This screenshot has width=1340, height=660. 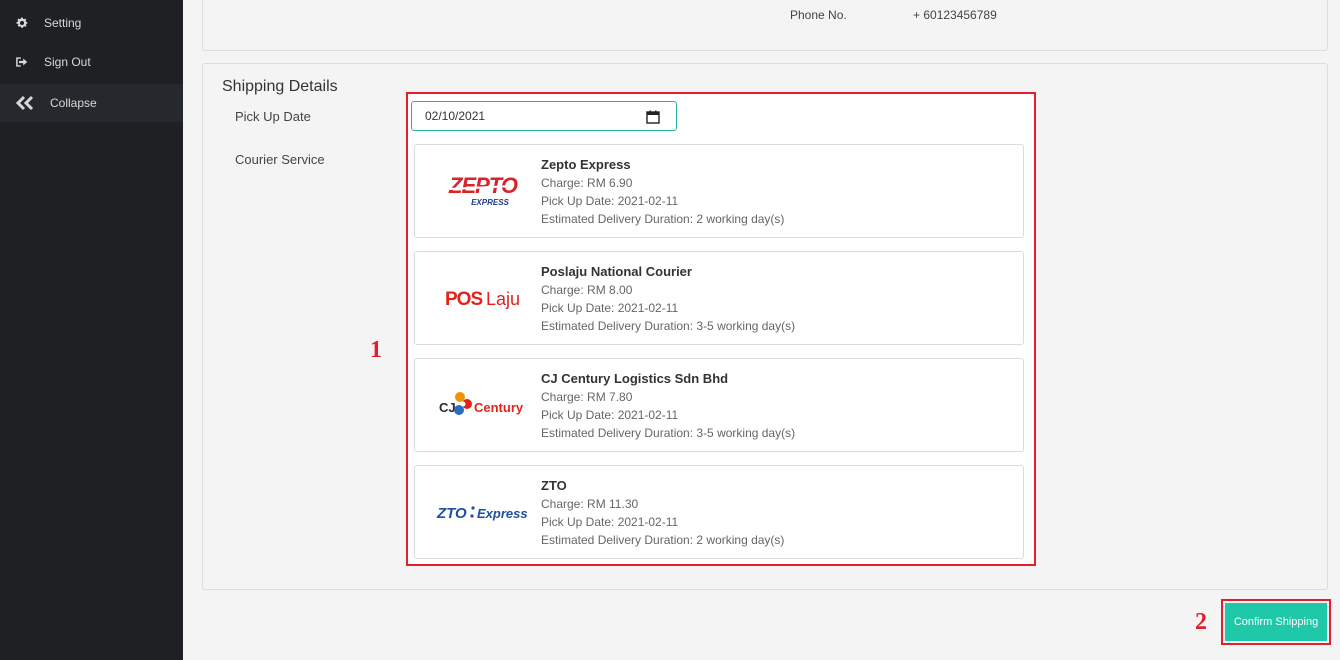 What do you see at coordinates (91, 330) in the screenshot?
I see `sidebar: Setting Sign Out Collapse` at bounding box center [91, 330].